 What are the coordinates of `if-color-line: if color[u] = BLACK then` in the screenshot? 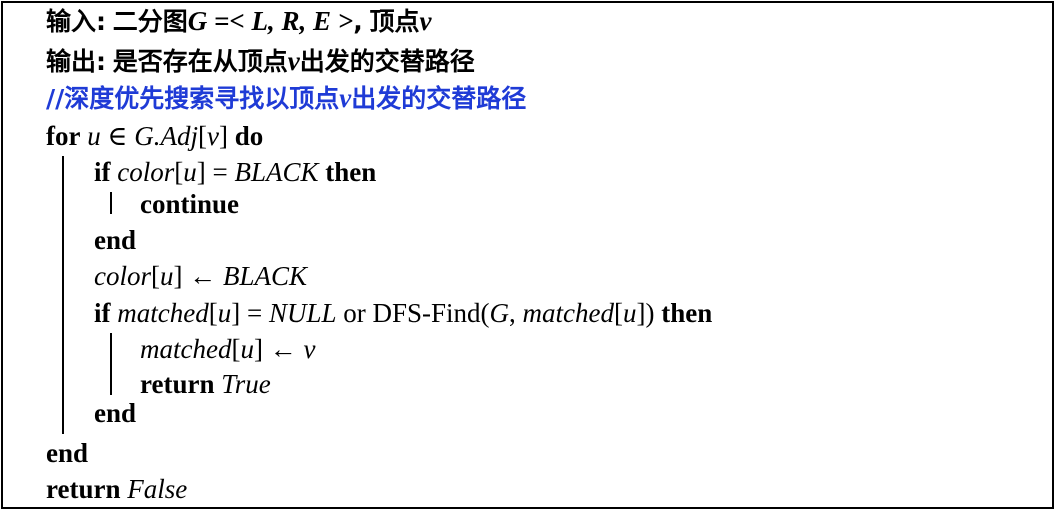 It's located at (235, 172).